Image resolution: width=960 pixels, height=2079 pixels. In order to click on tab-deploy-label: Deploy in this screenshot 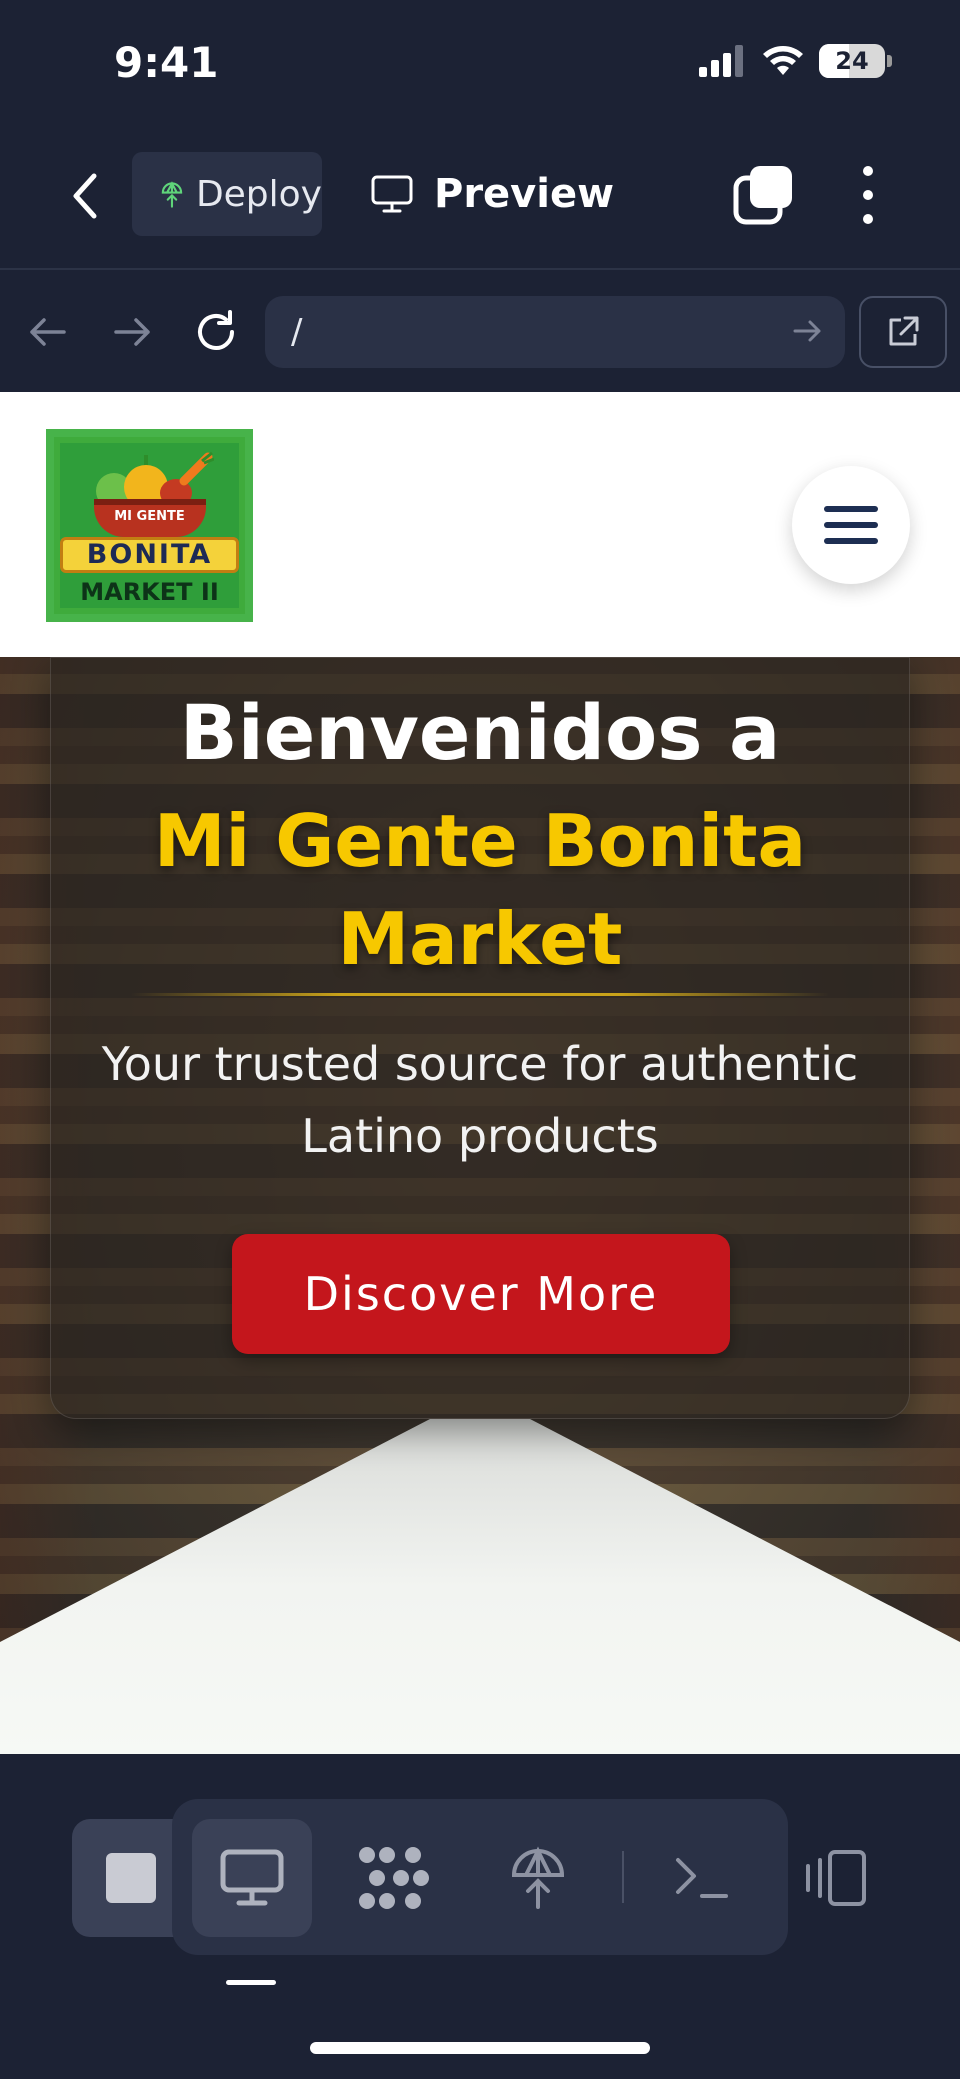, I will do `click(258, 194)`.